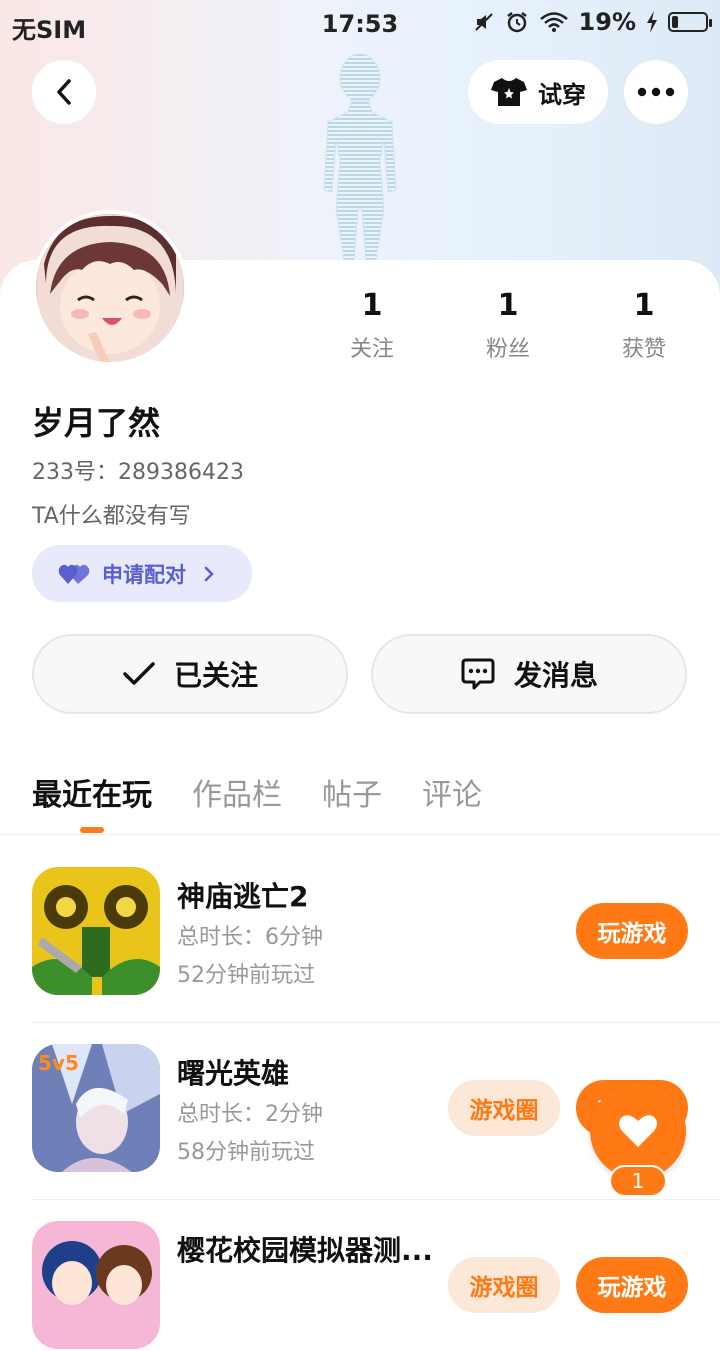 The height and width of the screenshot is (1351, 720). What do you see at coordinates (74, 574) in the screenshot?
I see `double-heart-icon` at bounding box center [74, 574].